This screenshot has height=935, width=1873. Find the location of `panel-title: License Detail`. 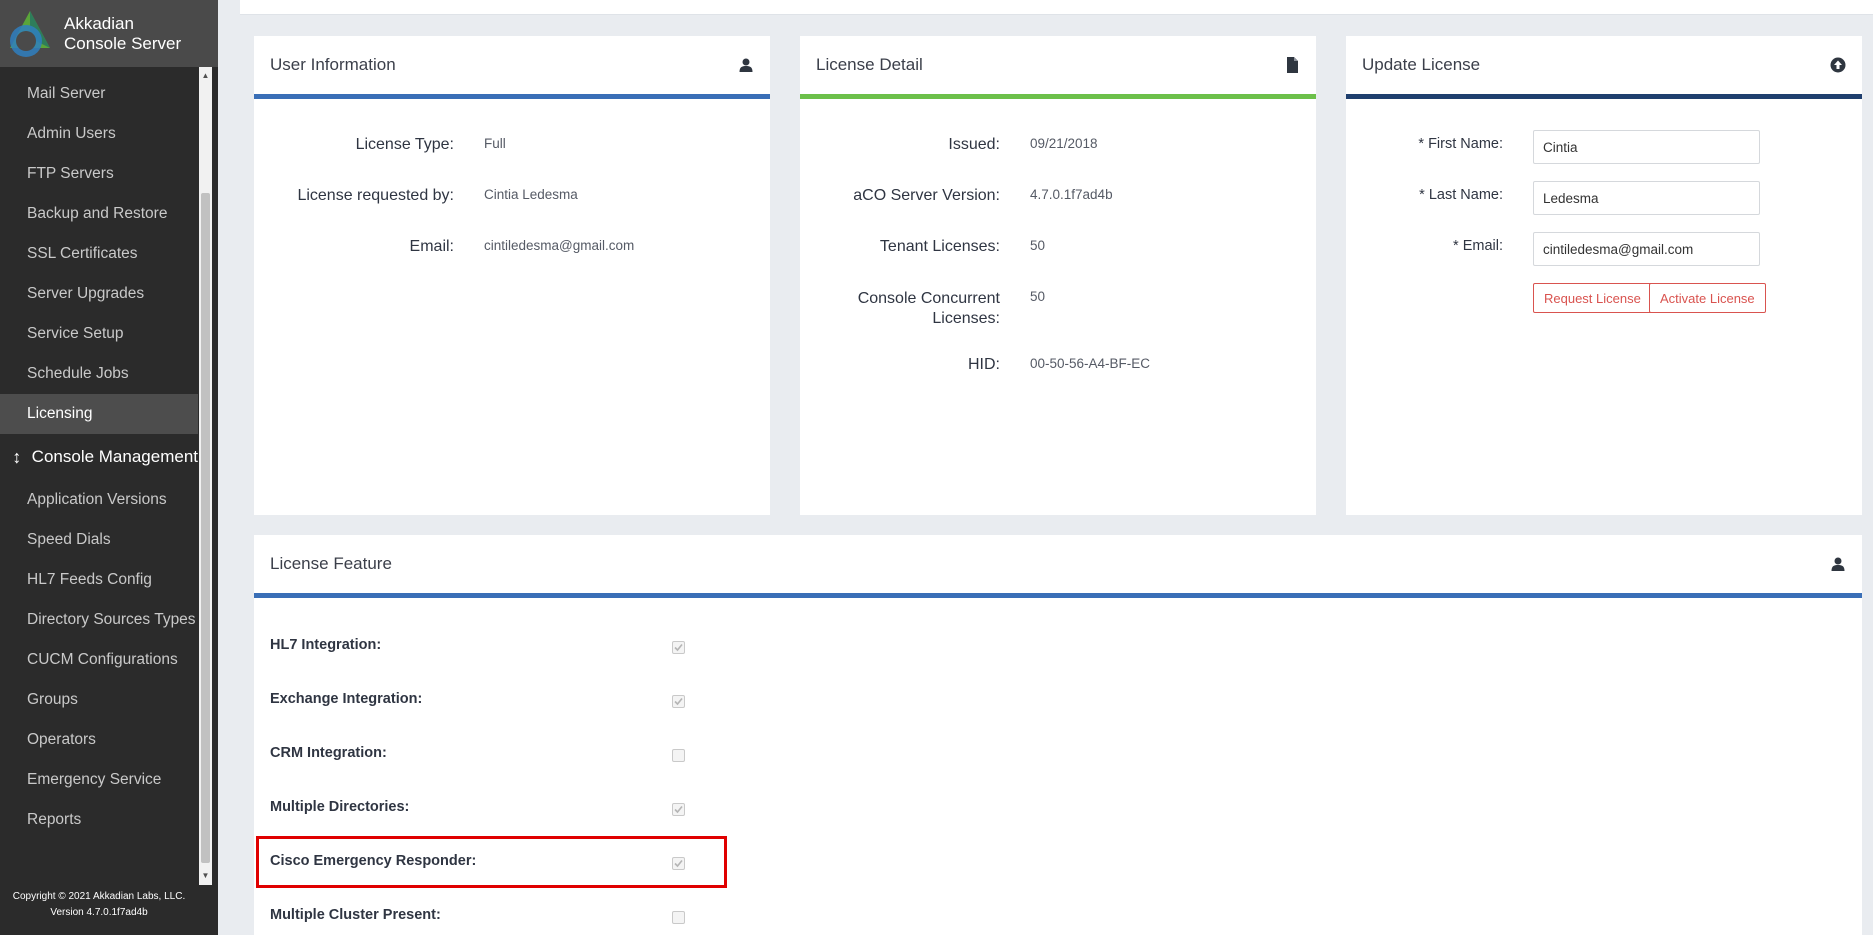

panel-title: License Detail is located at coordinates (869, 64).